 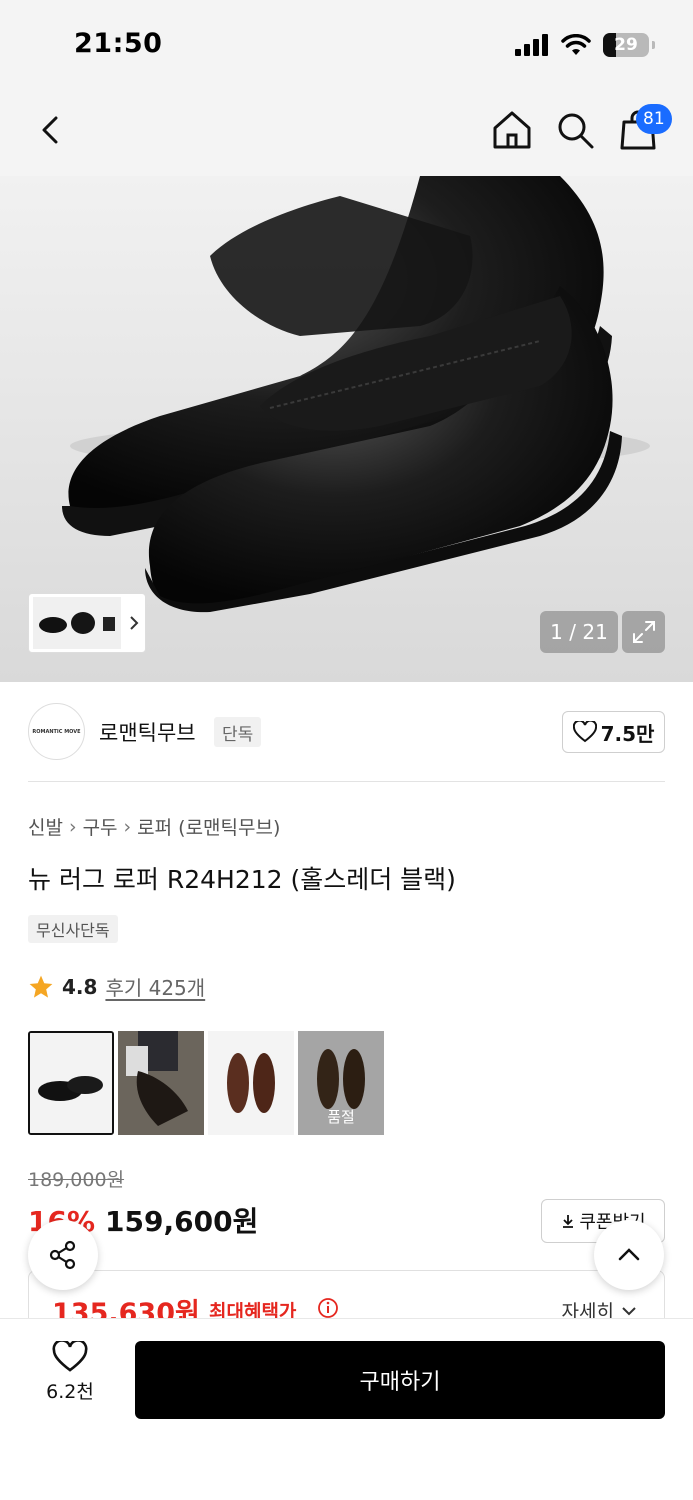 What do you see at coordinates (627, 733) in the screenshot?
I see `brand-like-count: 7.5만` at bounding box center [627, 733].